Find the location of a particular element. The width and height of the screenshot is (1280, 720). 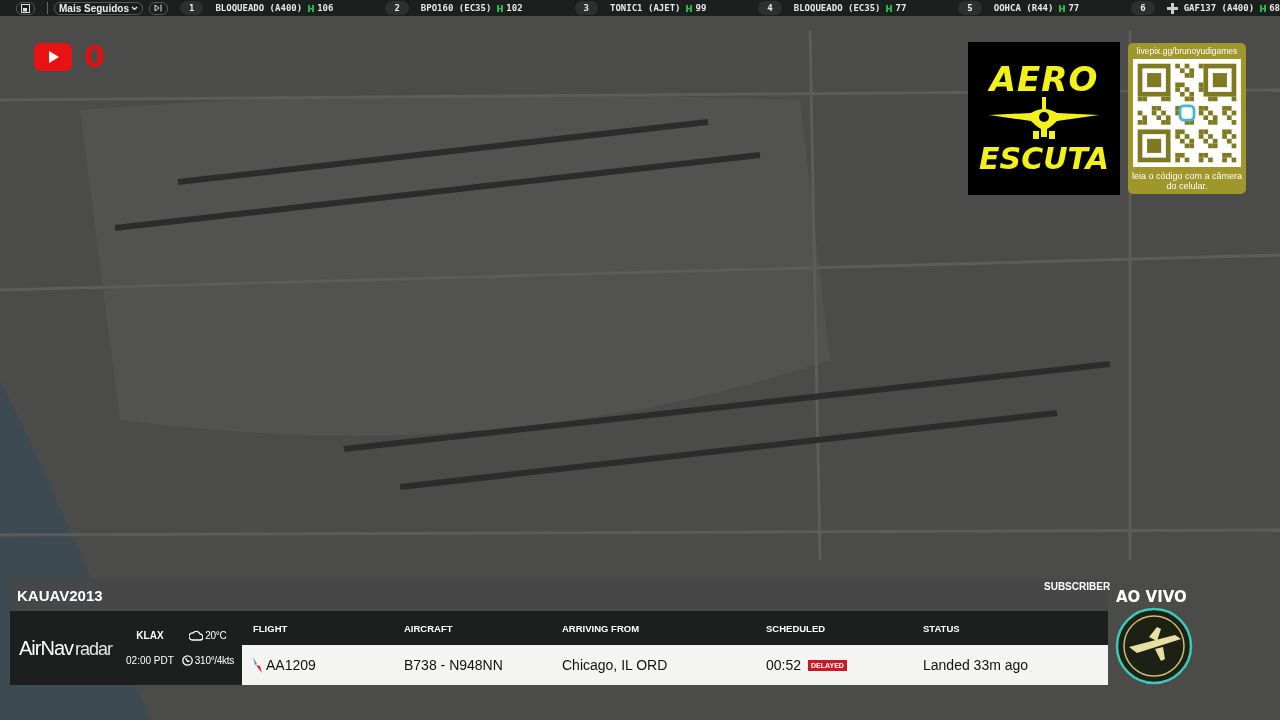

panel-toggle-button is located at coordinates (25, 8).